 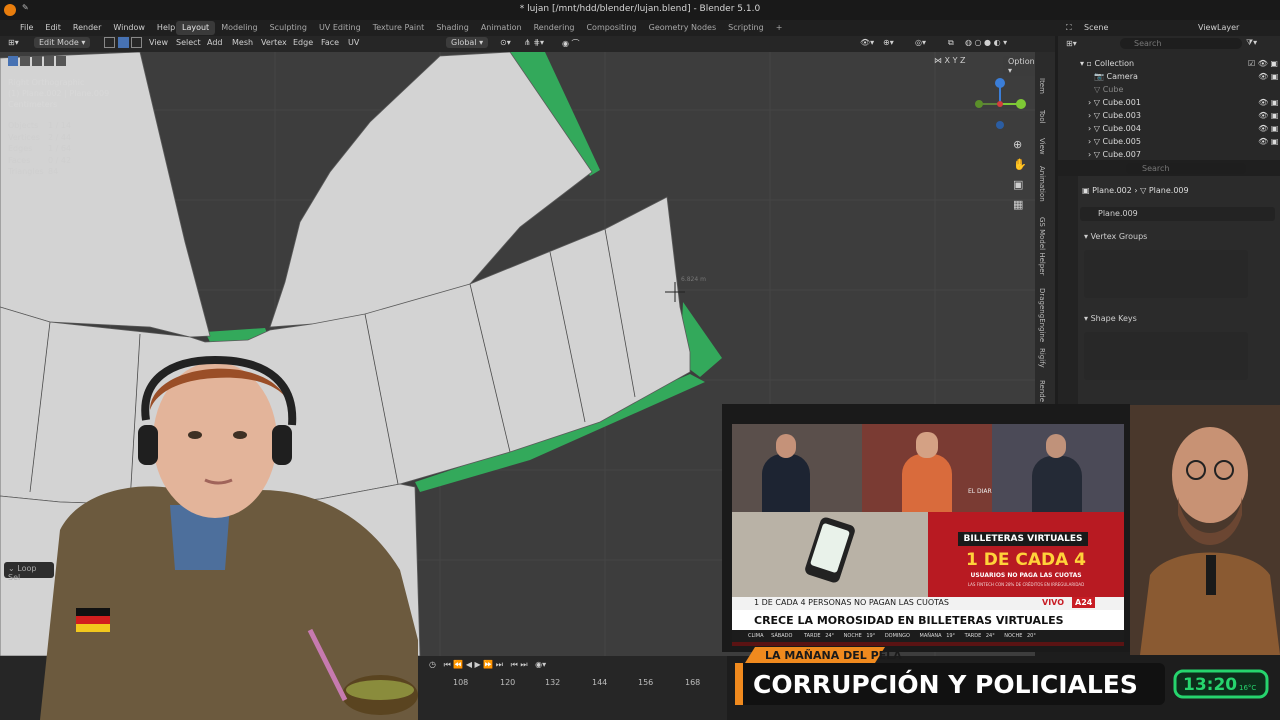 I want to click on shape-keys-list, so click(x=1166, y=356).